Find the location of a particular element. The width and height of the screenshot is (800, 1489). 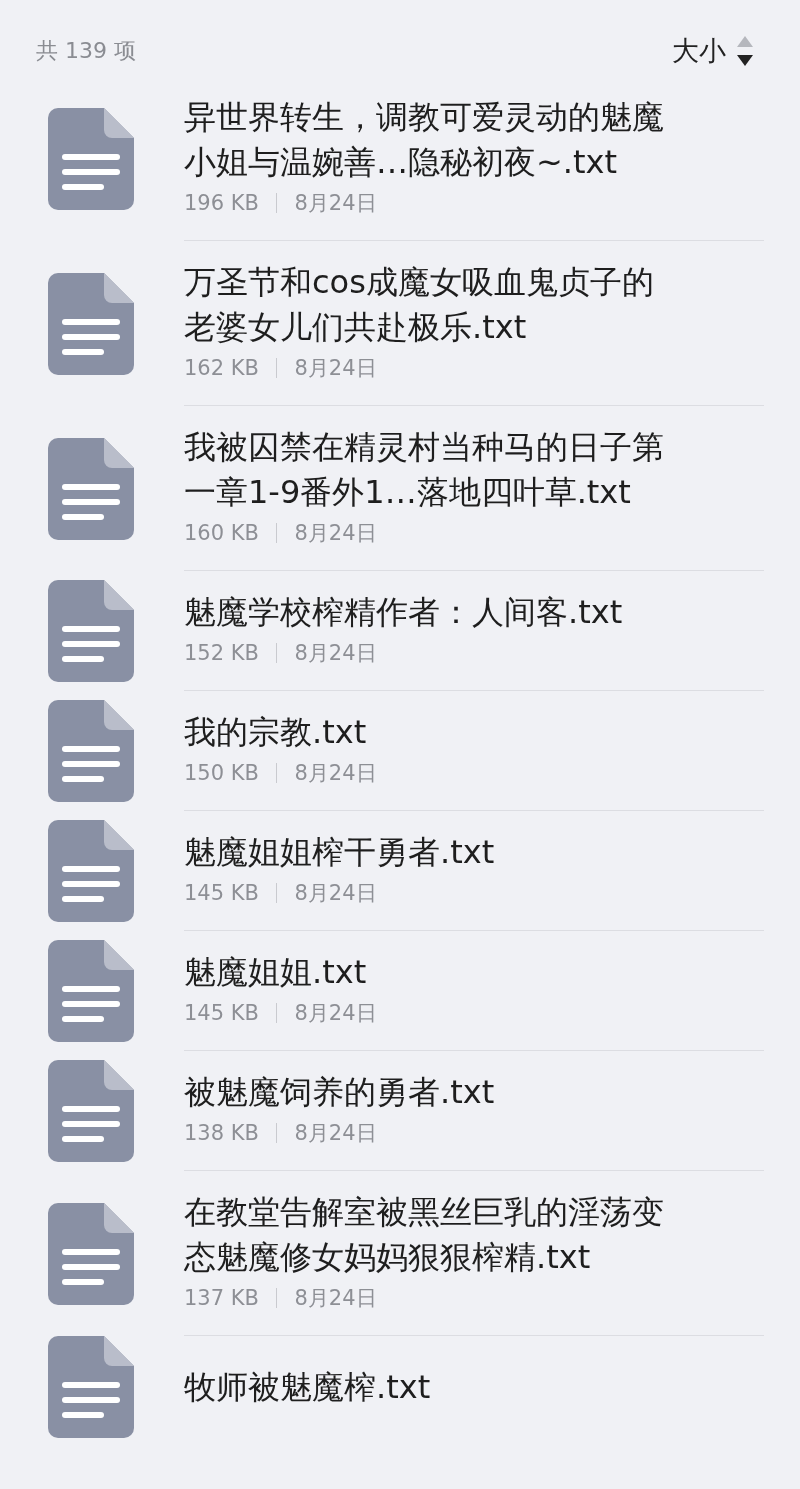

file-name: 魅魔姐姐.txt is located at coordinates (434, 972).